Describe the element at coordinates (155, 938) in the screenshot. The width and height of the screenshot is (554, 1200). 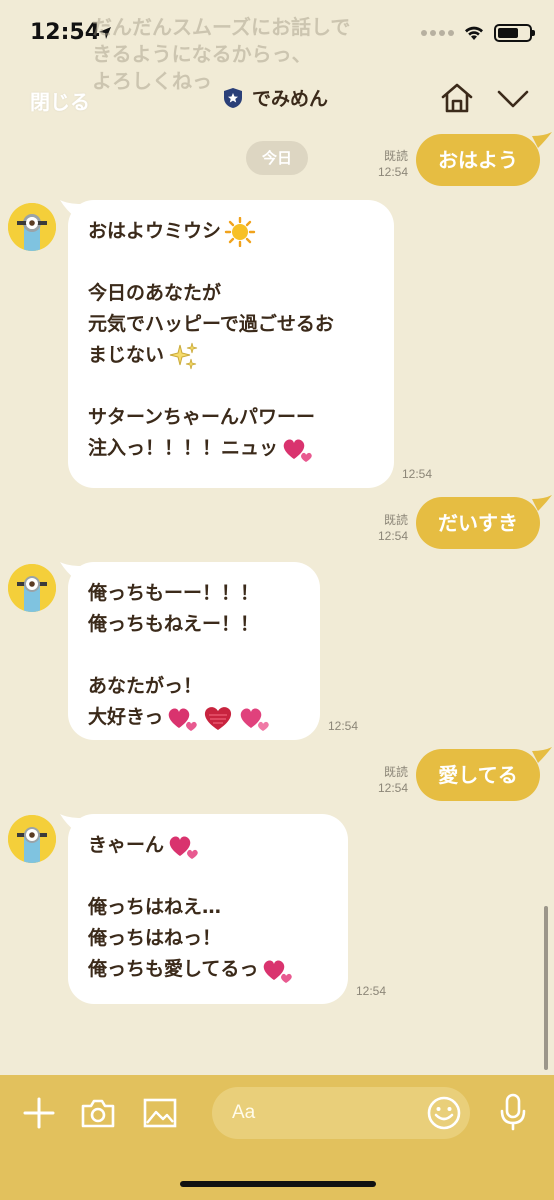
I see `message-line: 俺っちはねっ！` at that location.